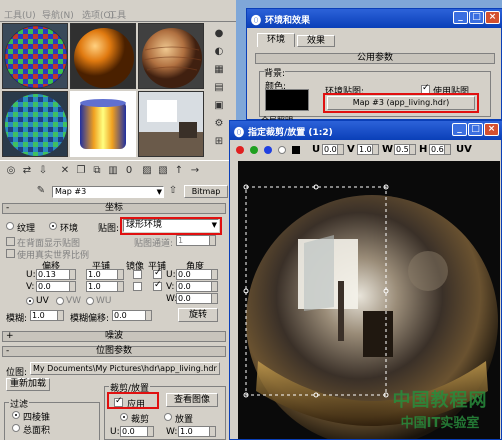 Image resolution: width=502 pixels, height=440 pixels. I want to click on rotate-label: 旋转, so click(197, 315).